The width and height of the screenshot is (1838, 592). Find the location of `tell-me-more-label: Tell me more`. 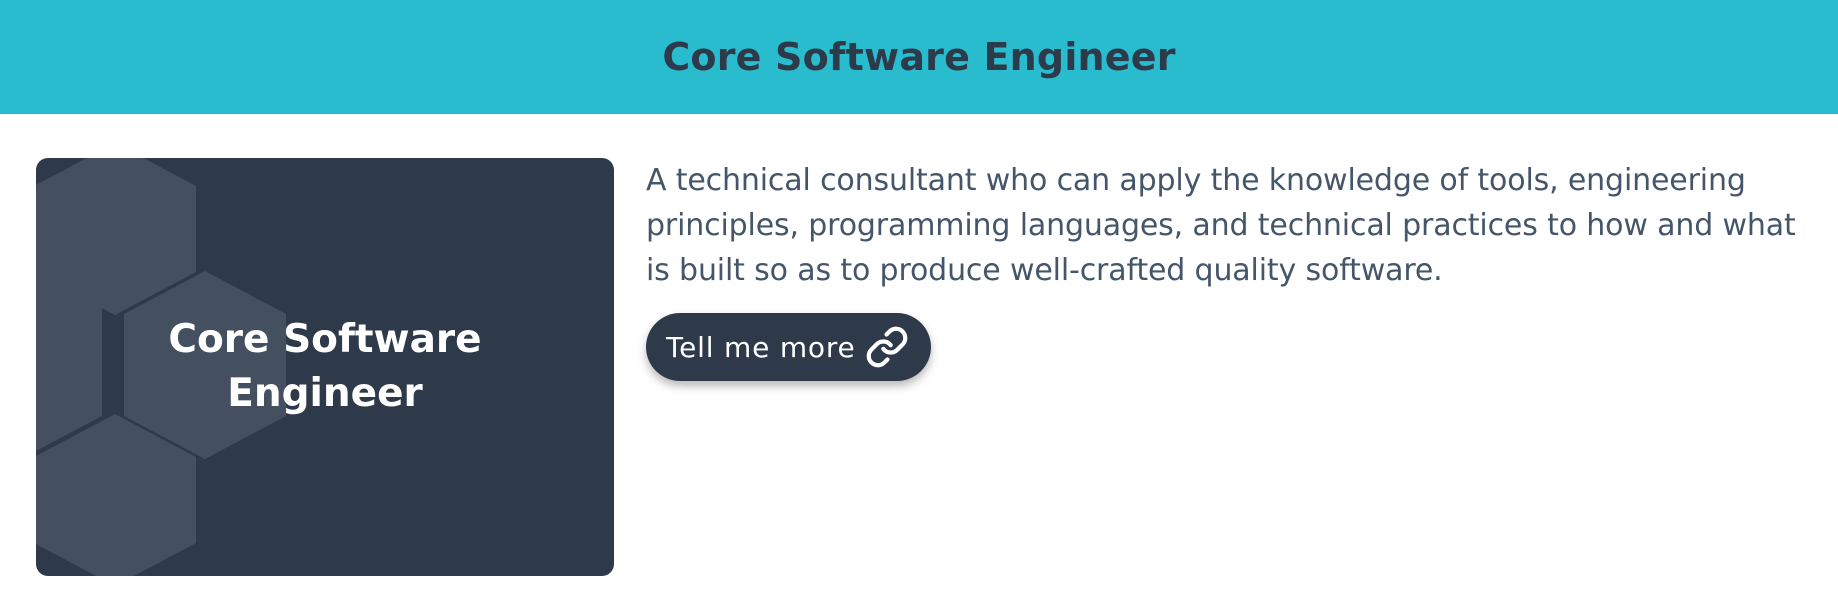

tell-me-more-label: Tell me more is located at coordinates (761, 347).